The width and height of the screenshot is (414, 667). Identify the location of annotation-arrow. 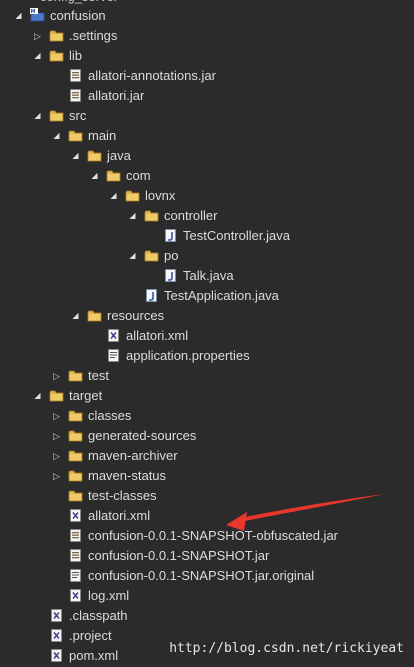
(305, 512).